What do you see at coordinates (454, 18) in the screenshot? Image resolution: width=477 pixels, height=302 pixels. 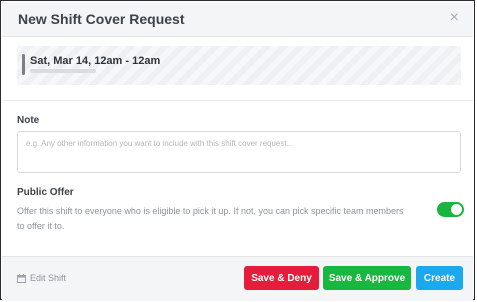 I see `close-icon: ×` at bounding box center [454, 18].